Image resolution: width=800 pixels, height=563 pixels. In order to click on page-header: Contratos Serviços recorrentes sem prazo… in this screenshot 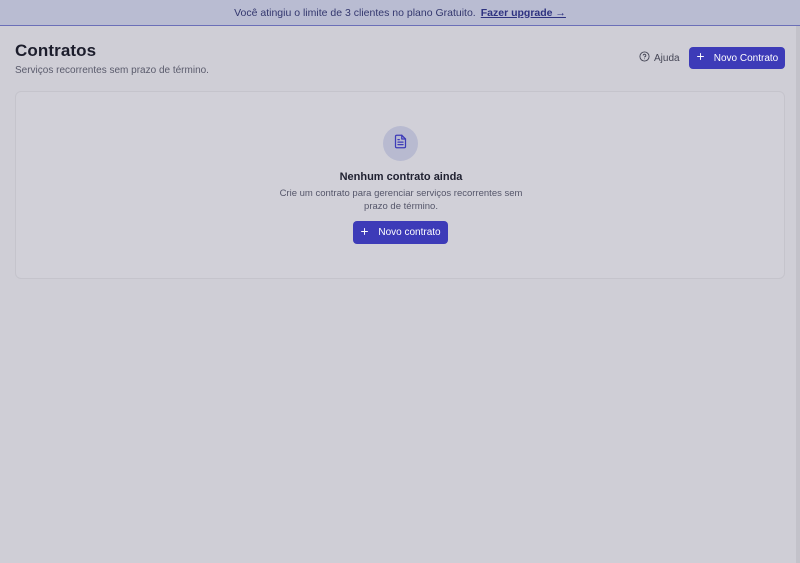, I will do `click(112, 58)`.